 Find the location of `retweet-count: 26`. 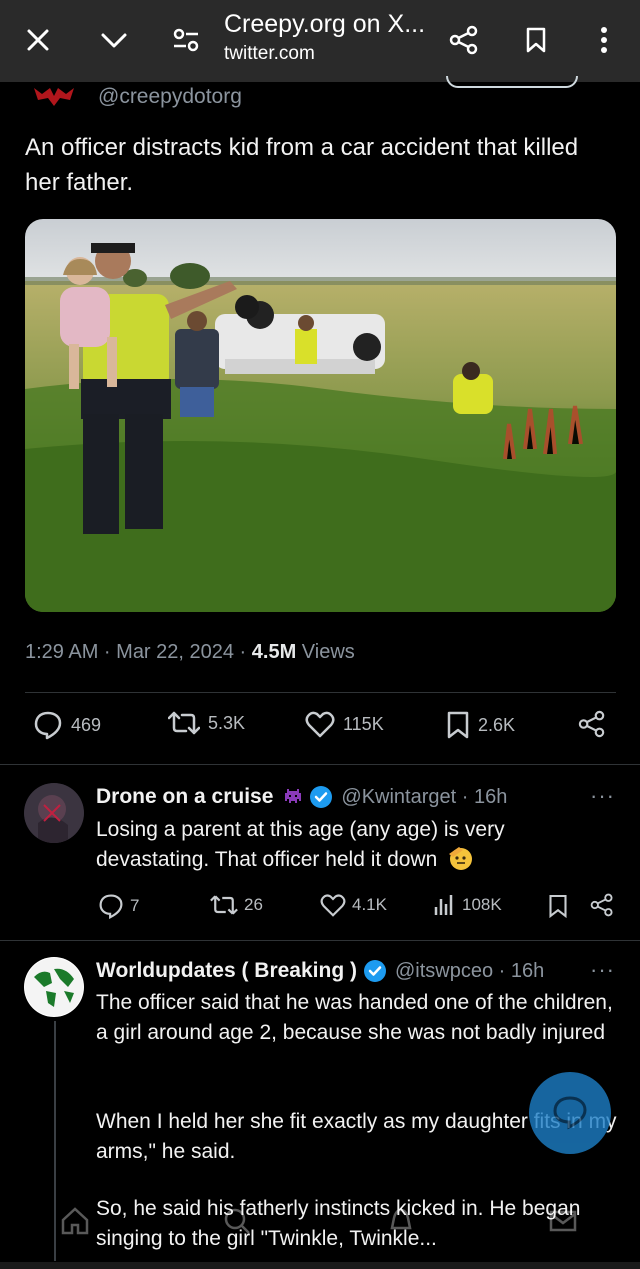

retweet-count: 26 is located at coordinates (253, 904).